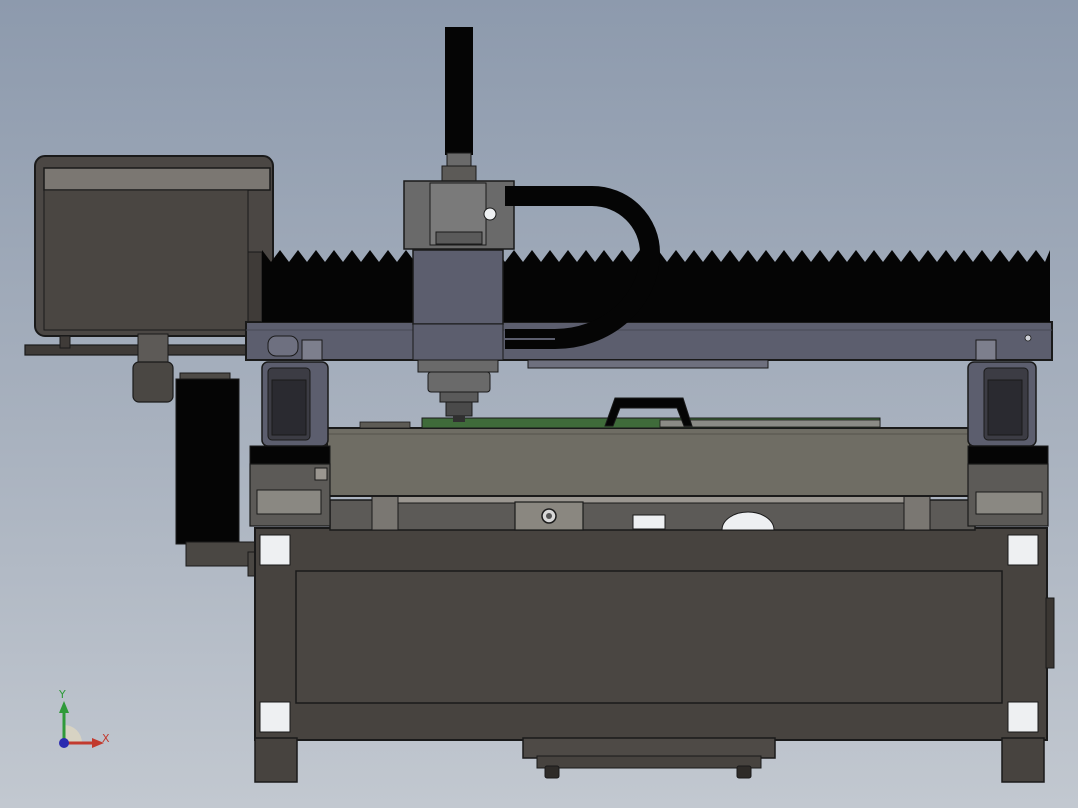  I want to click on control-box, so click(154, 246).